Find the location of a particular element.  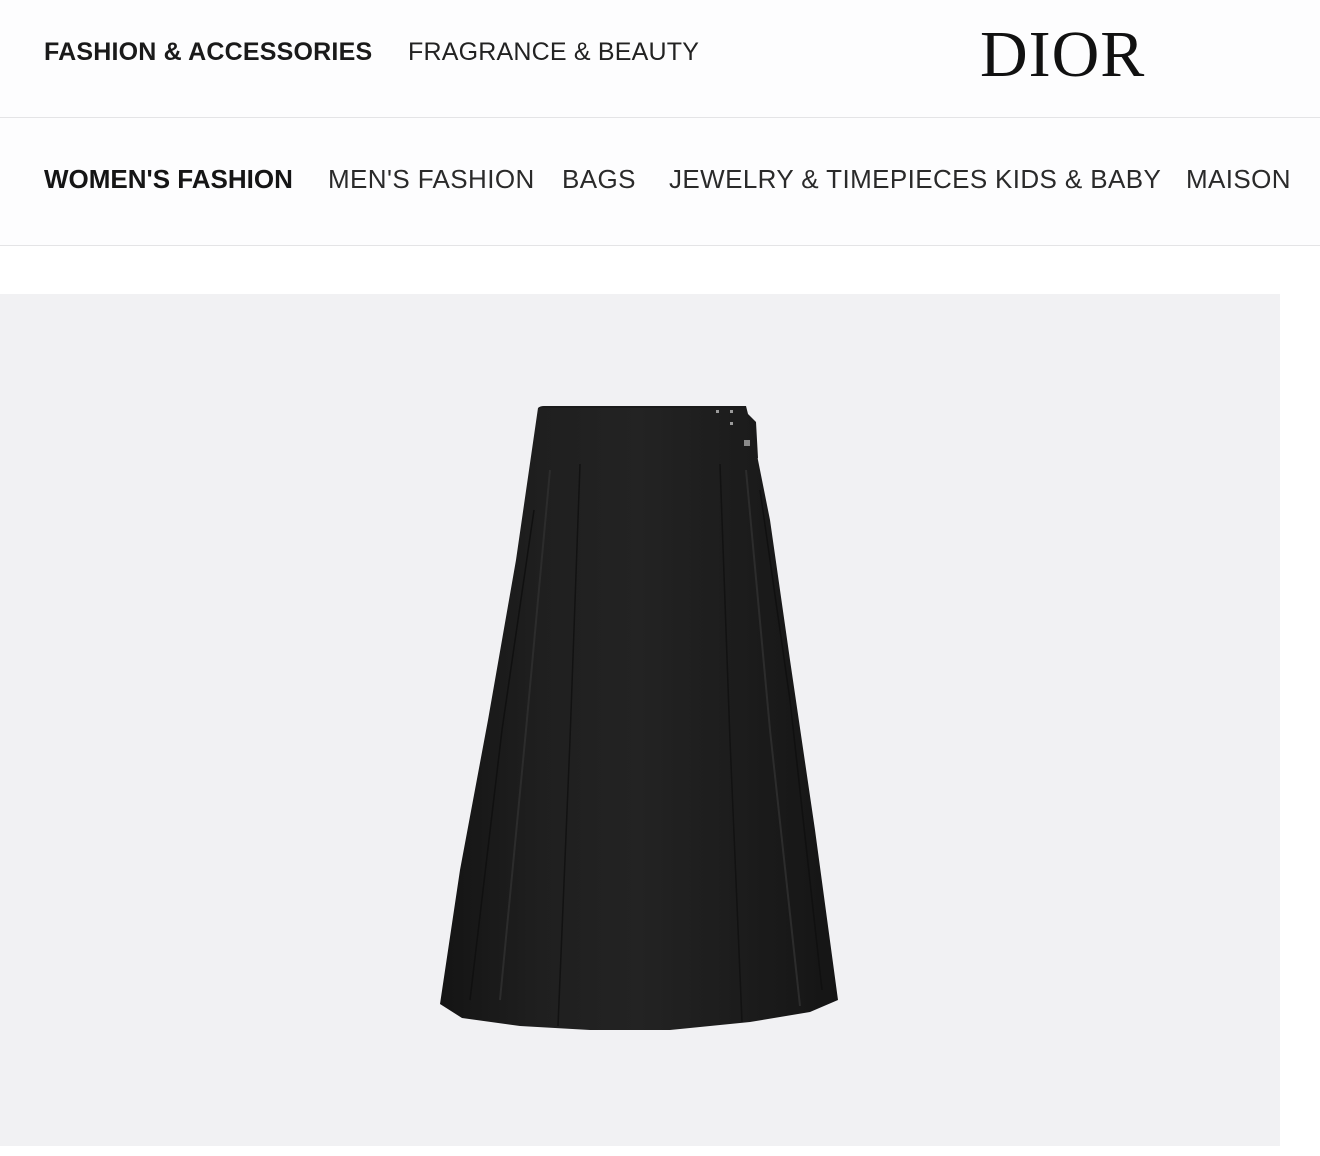

category-maison: MAISON is located at coordinates (1238, 179).